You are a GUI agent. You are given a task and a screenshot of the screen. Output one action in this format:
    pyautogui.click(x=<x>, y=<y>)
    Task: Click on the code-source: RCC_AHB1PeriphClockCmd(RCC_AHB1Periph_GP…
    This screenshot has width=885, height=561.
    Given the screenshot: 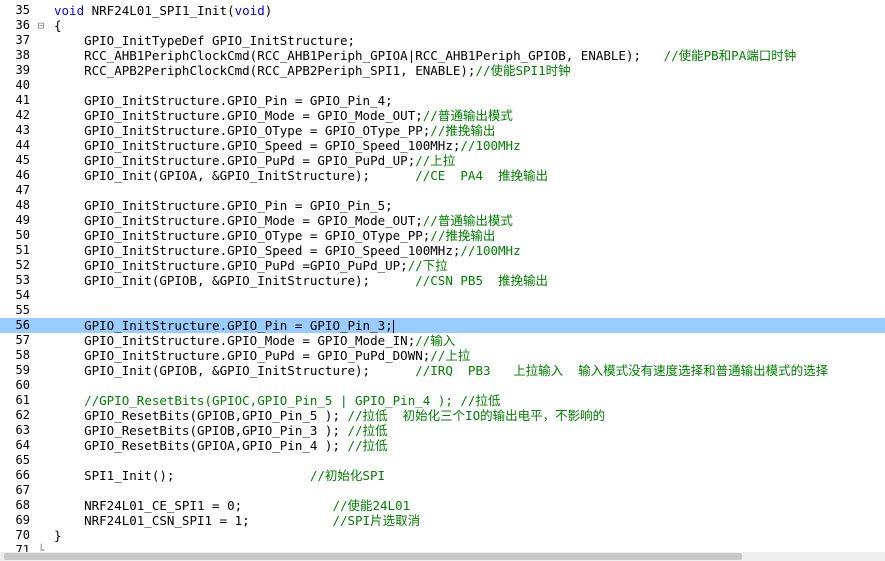 What is the action you would take?
    pyautogui.click(x=359, y=55)
    